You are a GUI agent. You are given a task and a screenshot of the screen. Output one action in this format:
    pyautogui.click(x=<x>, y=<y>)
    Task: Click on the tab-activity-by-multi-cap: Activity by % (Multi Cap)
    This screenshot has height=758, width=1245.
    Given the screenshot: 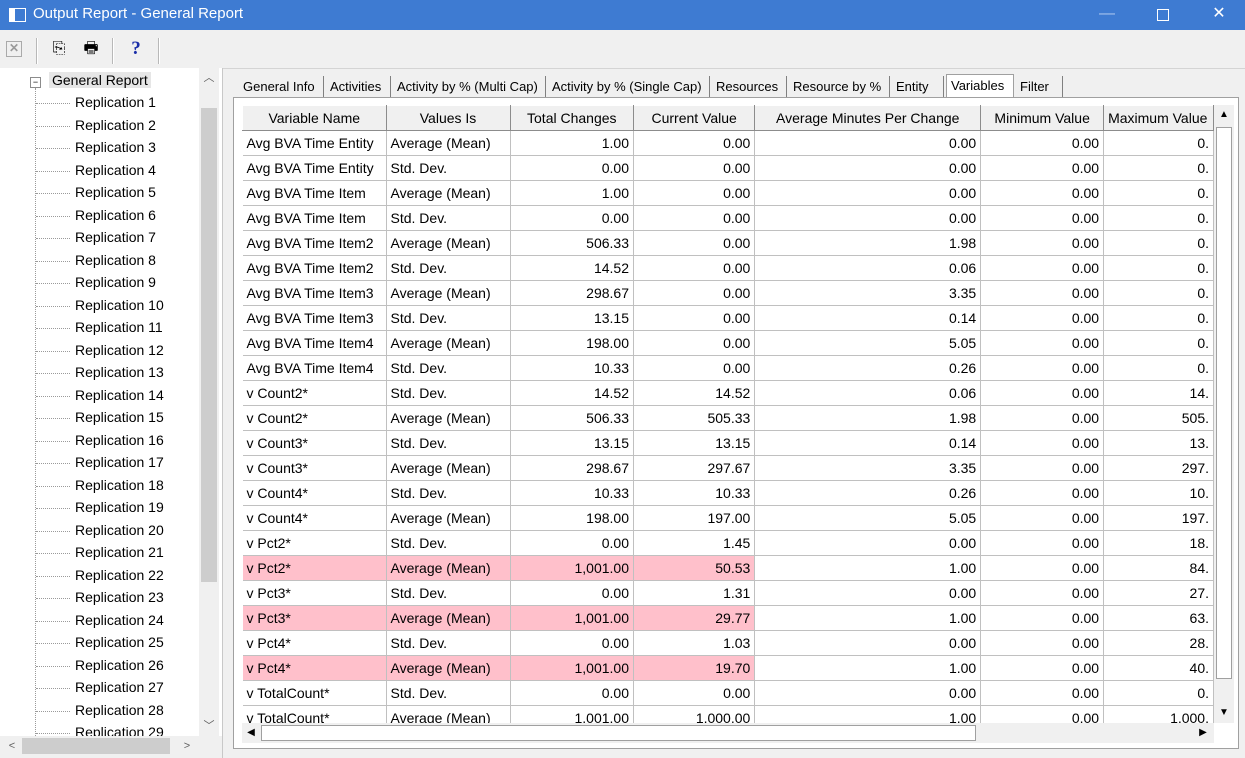 What is the action you would take?
    pyautogui.click(x=469, y=87)
    